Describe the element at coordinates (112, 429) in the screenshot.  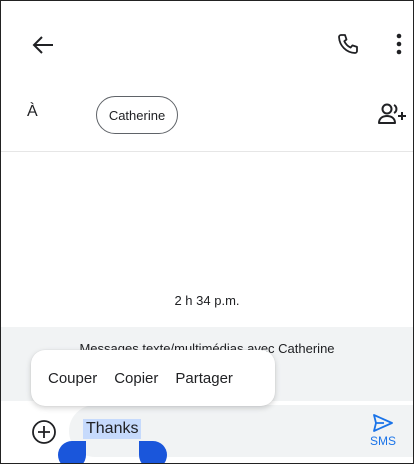
I see `message-input-text: Thanks` at that location.